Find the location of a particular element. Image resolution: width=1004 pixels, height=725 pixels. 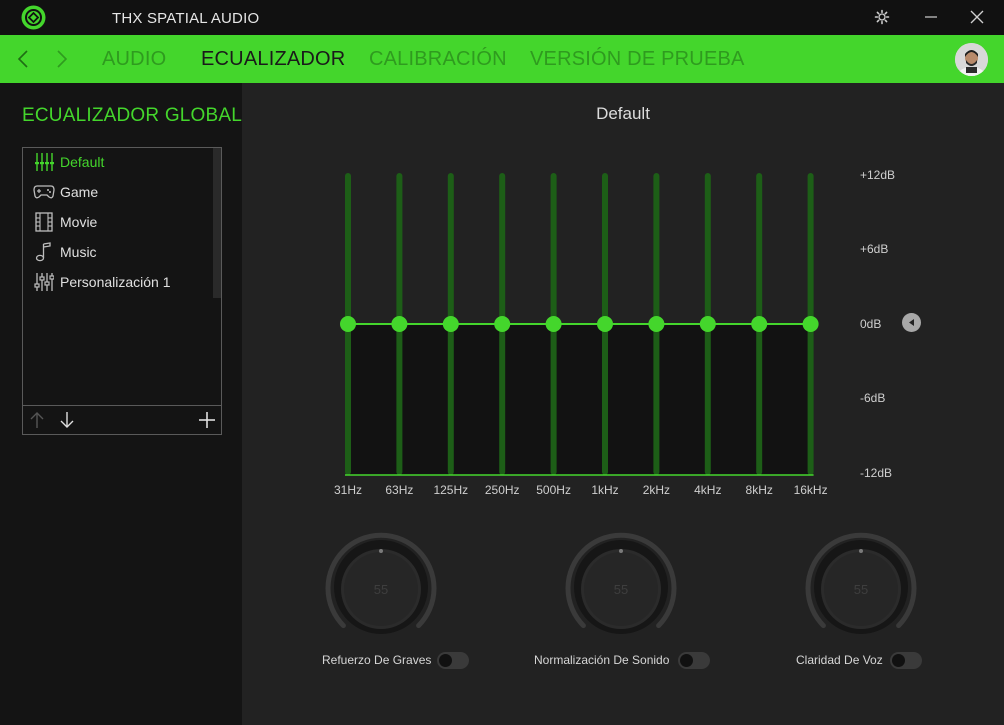

tab-calibracion: CALIBRACIÓN is located at coordinates (438, 59).